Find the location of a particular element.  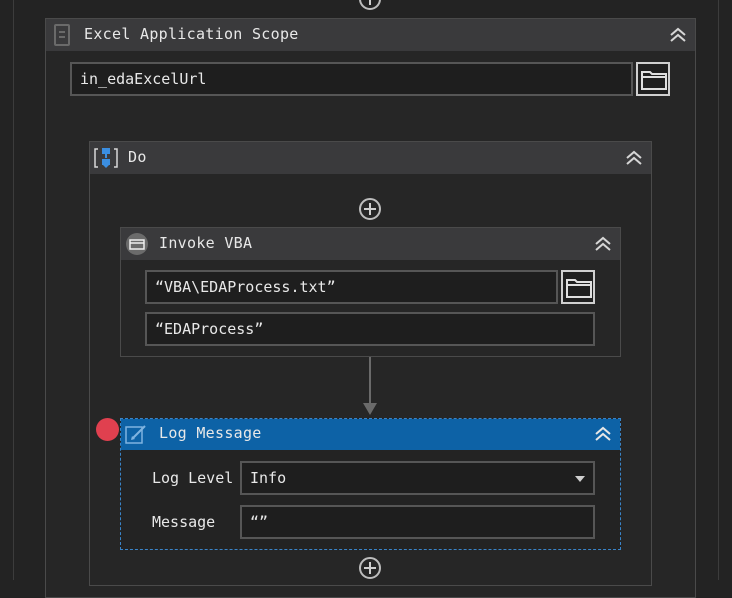

excel-application-scope-header: Excel Application Scope is located at coordinates (370, 35).